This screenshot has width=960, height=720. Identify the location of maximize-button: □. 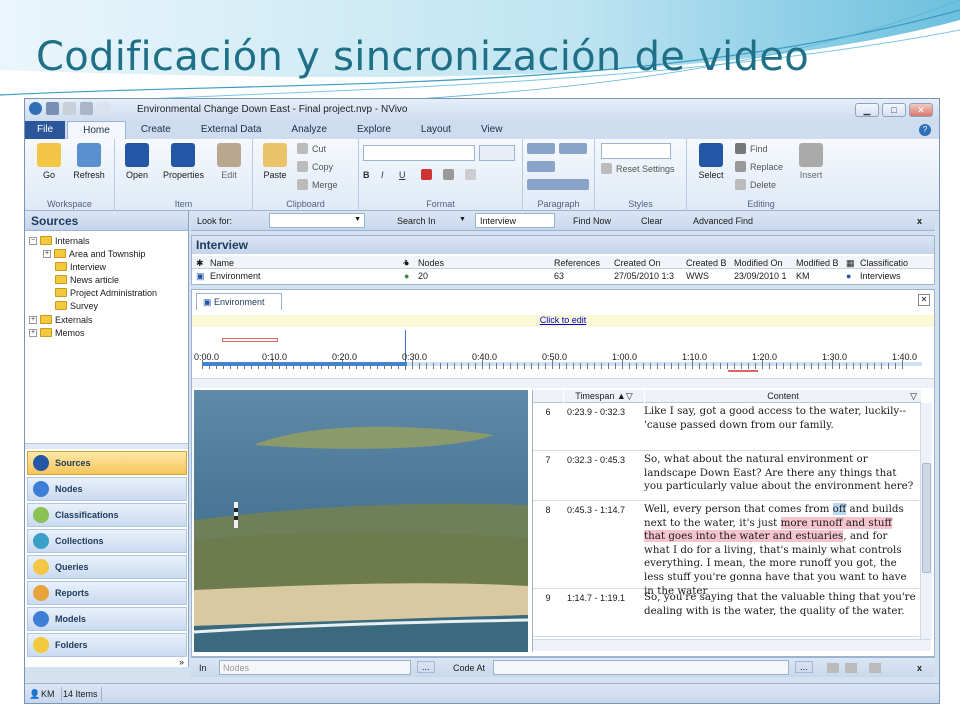
(894, 110).